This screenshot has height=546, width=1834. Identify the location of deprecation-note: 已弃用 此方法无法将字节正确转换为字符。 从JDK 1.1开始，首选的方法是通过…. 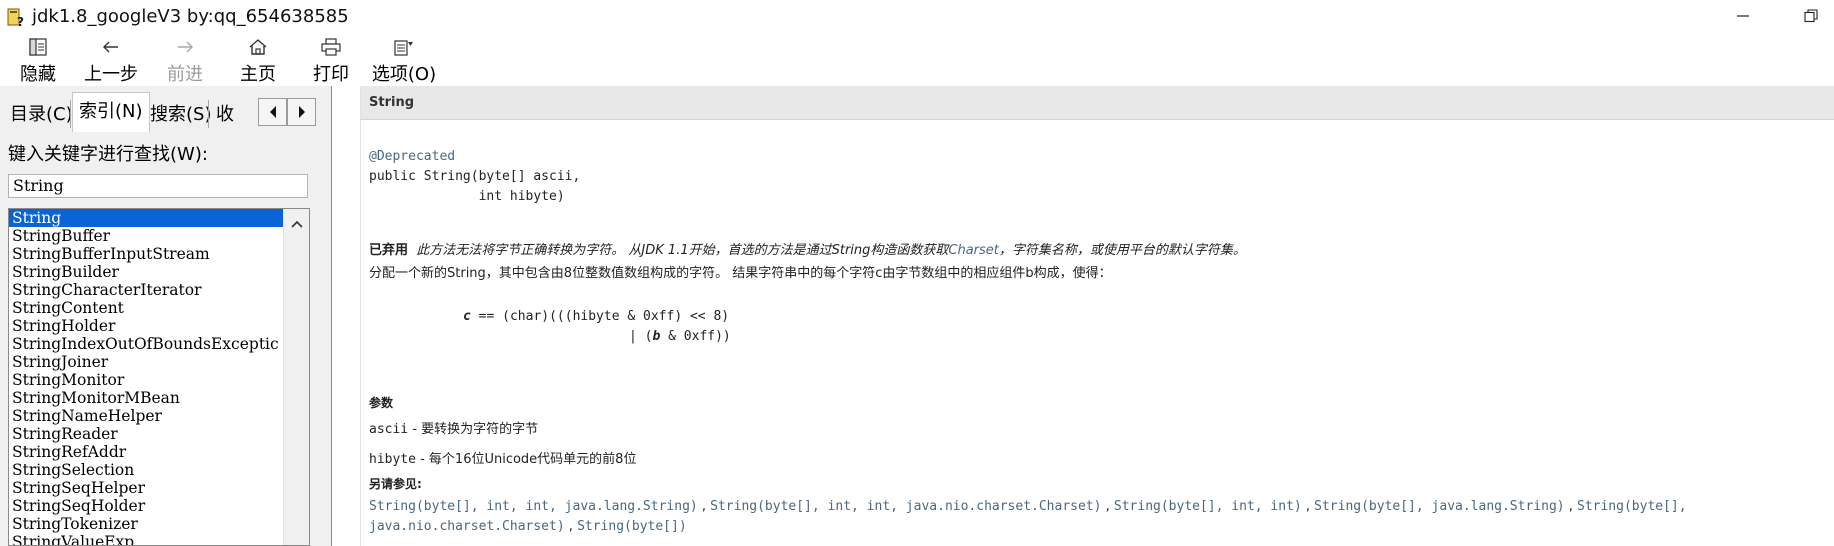
(807, 248).